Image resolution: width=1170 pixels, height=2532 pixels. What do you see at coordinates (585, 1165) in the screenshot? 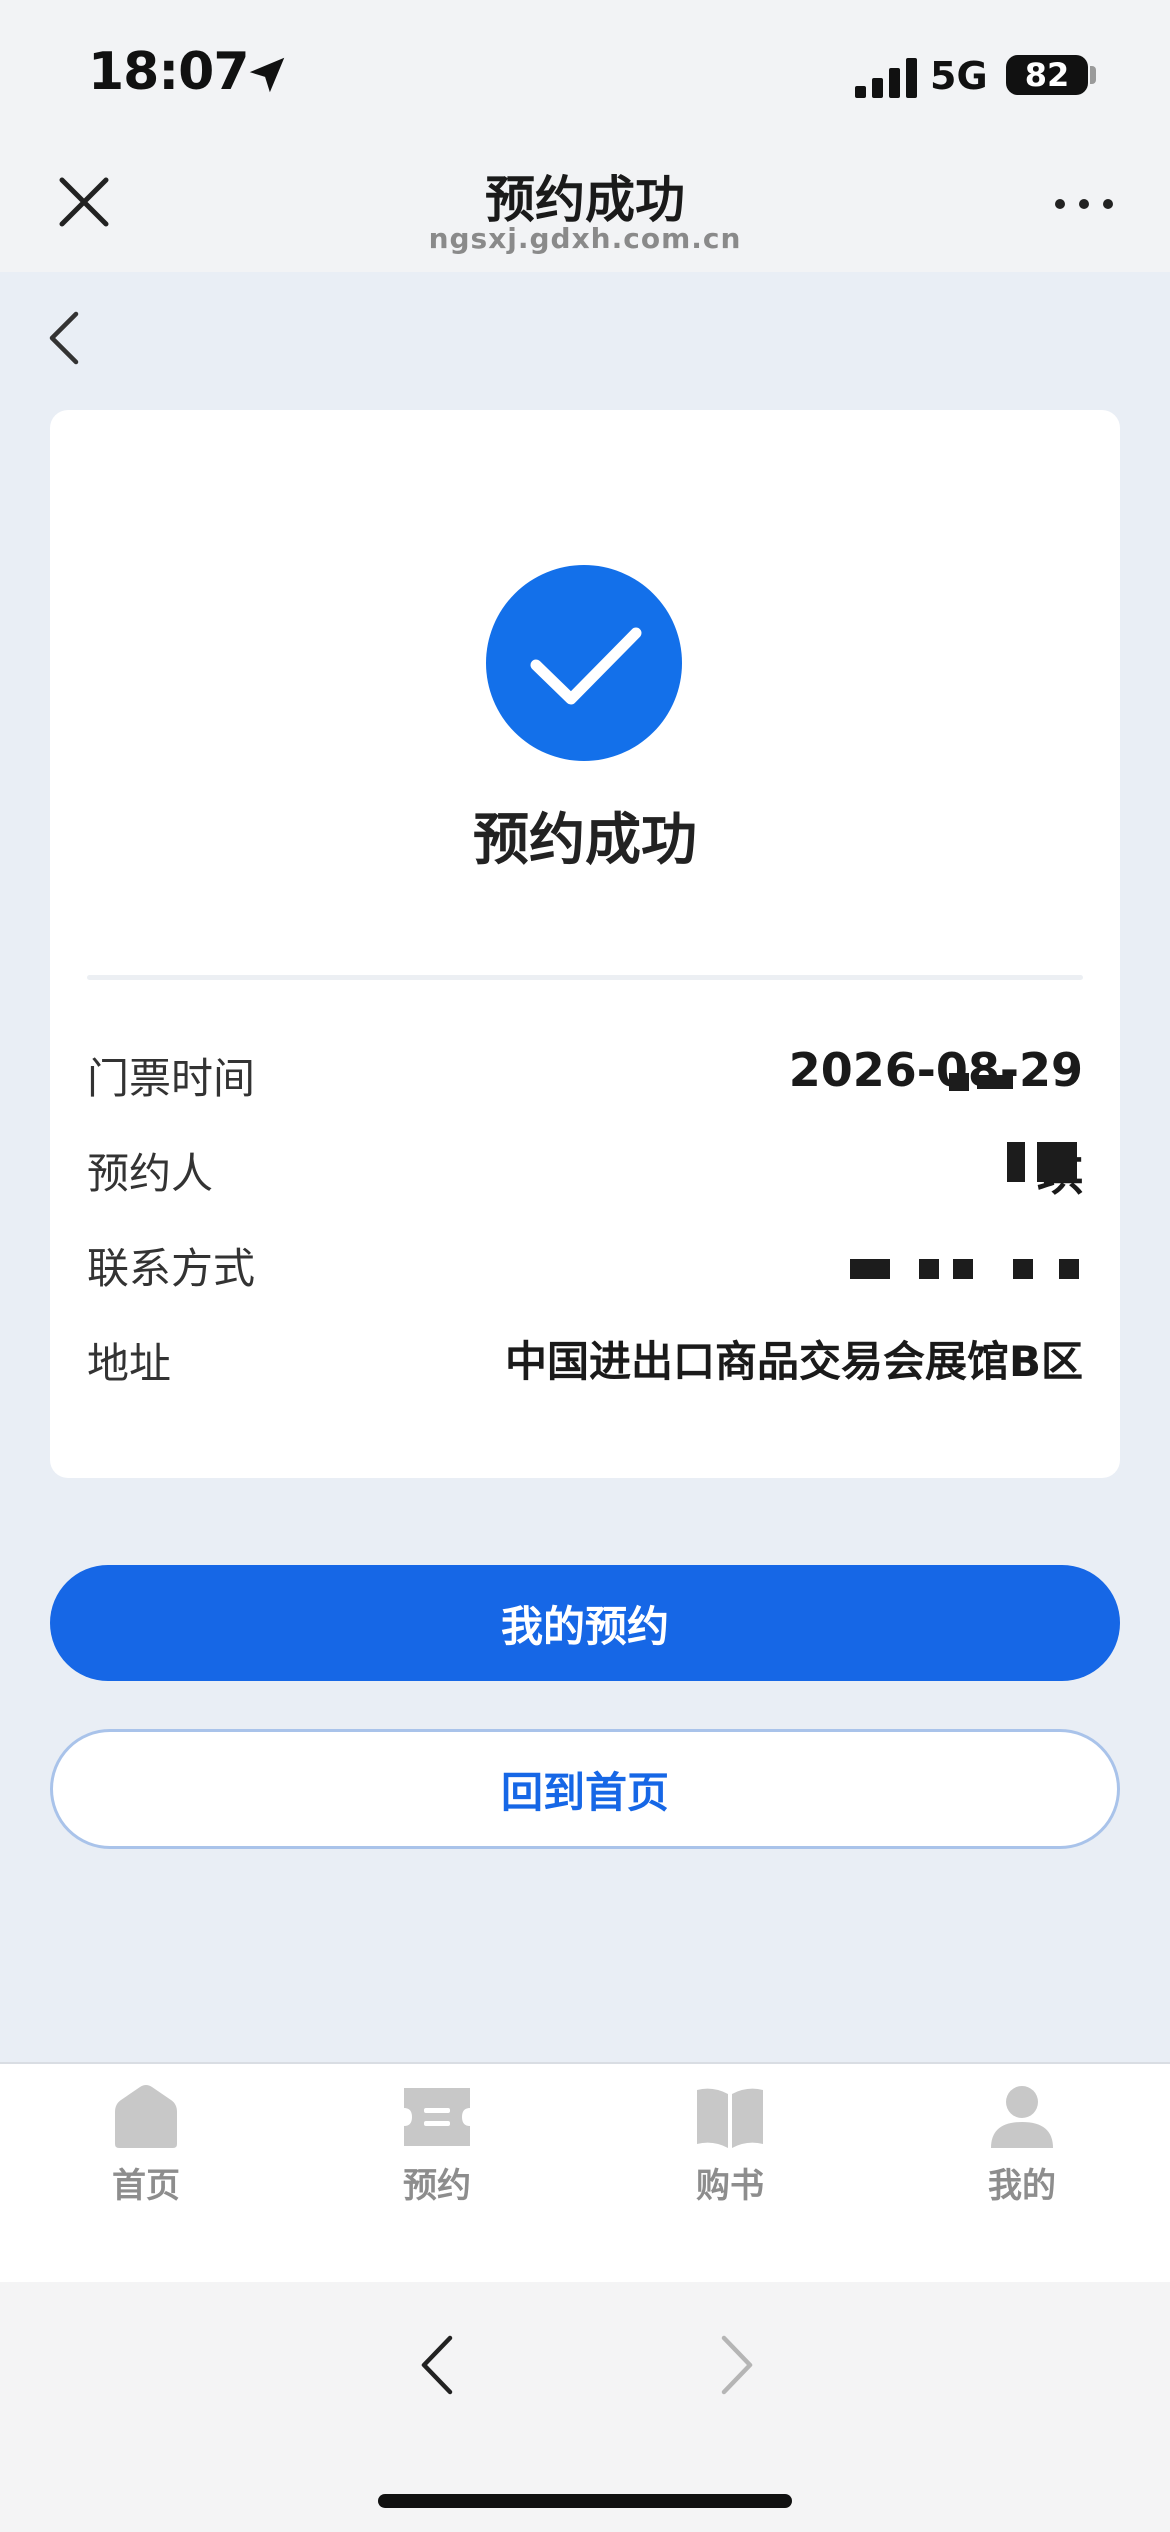
I see `booker-row: 预约人 琪` at bounding box center [585, 1165].